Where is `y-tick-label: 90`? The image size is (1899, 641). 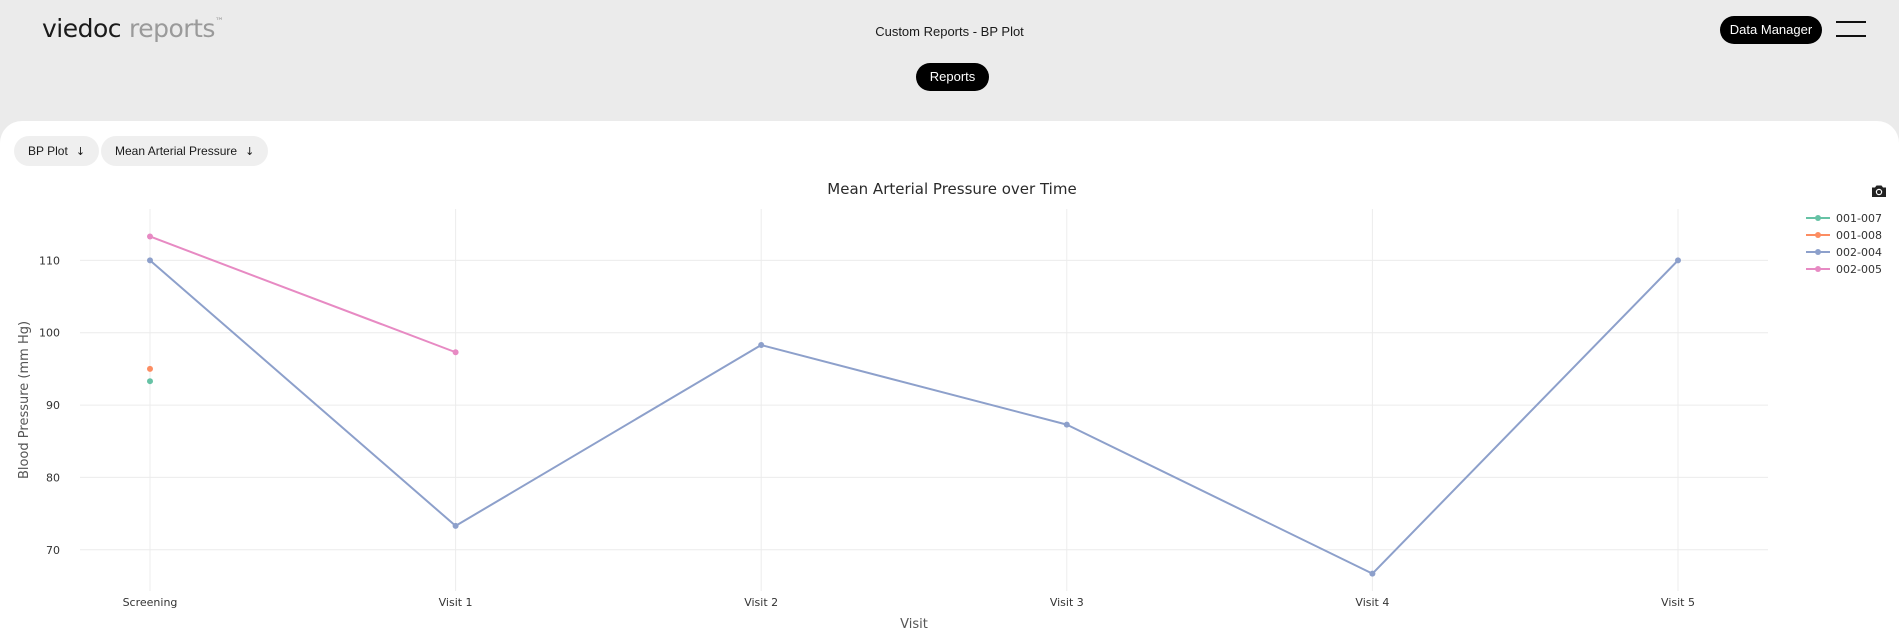 y-tick-label: 90 is located at coordinates (53, 405).